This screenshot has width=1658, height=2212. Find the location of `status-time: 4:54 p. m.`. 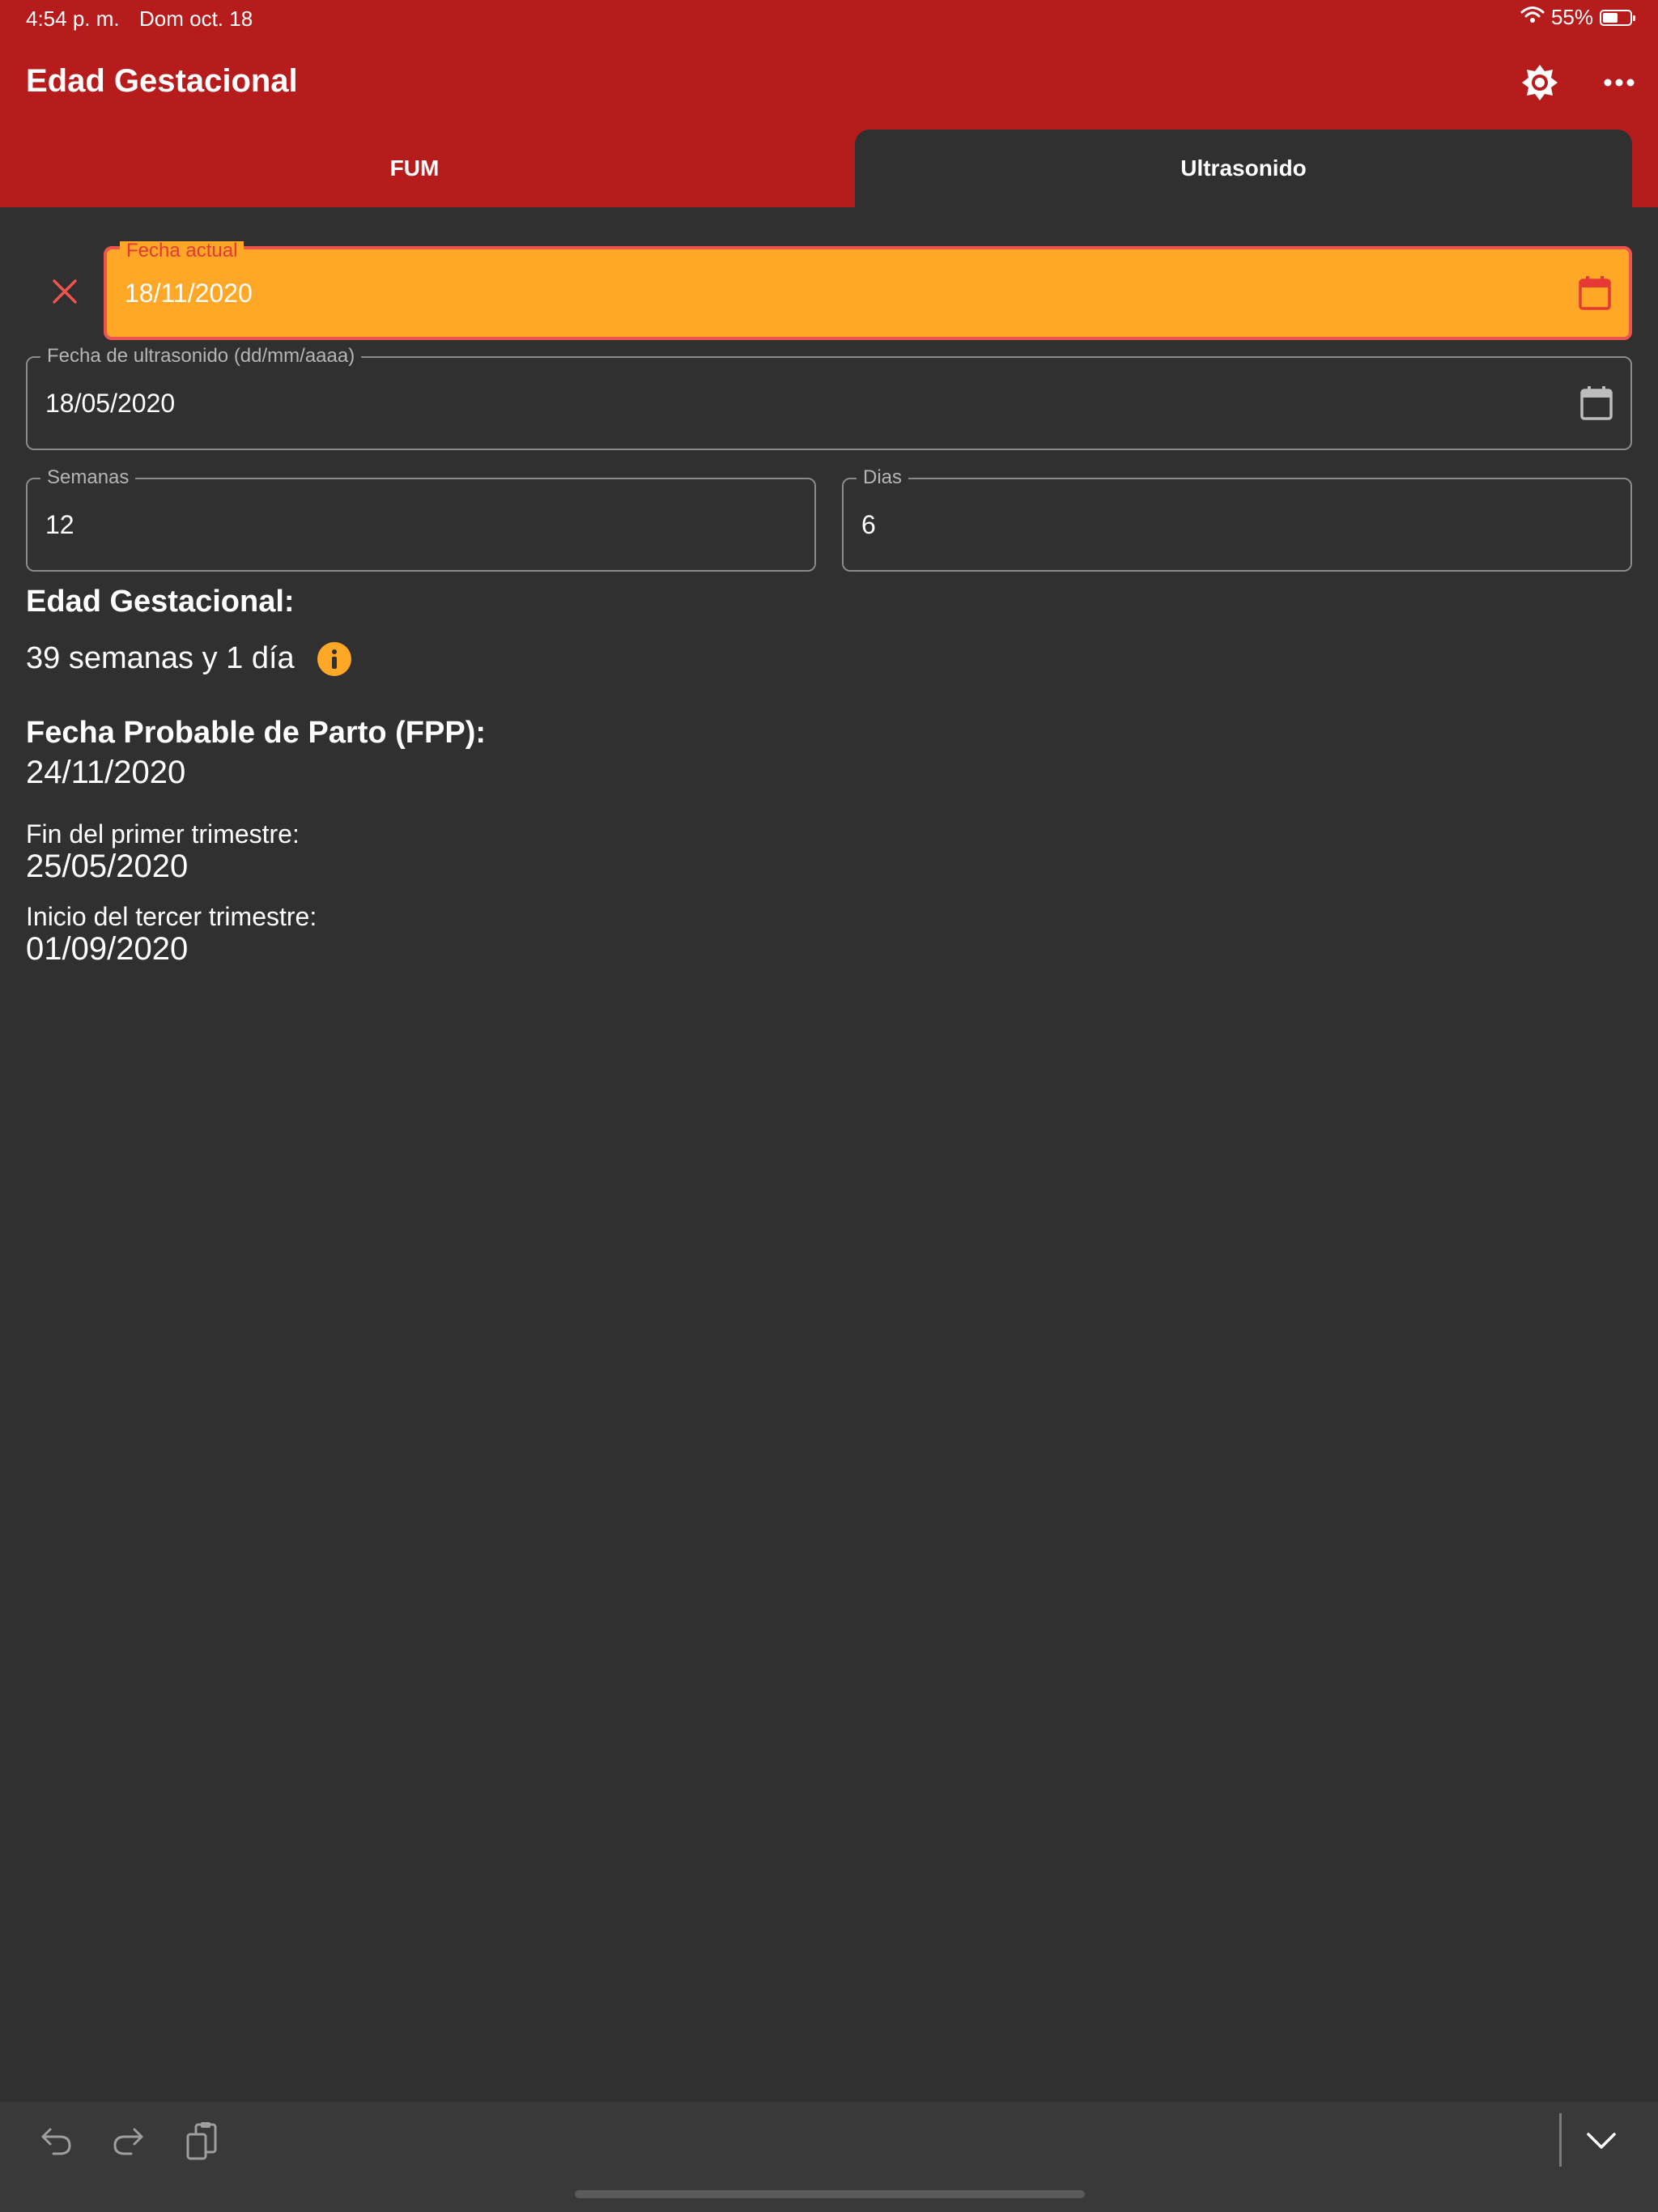

status-time: 4:54 p. m. is located at coordinates (73, 19).